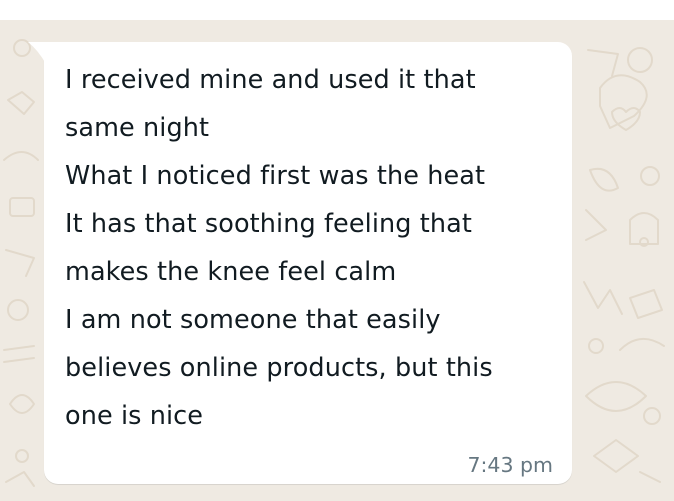  I want to click on message-line: makes the knee feel calm, so click(231, 272).